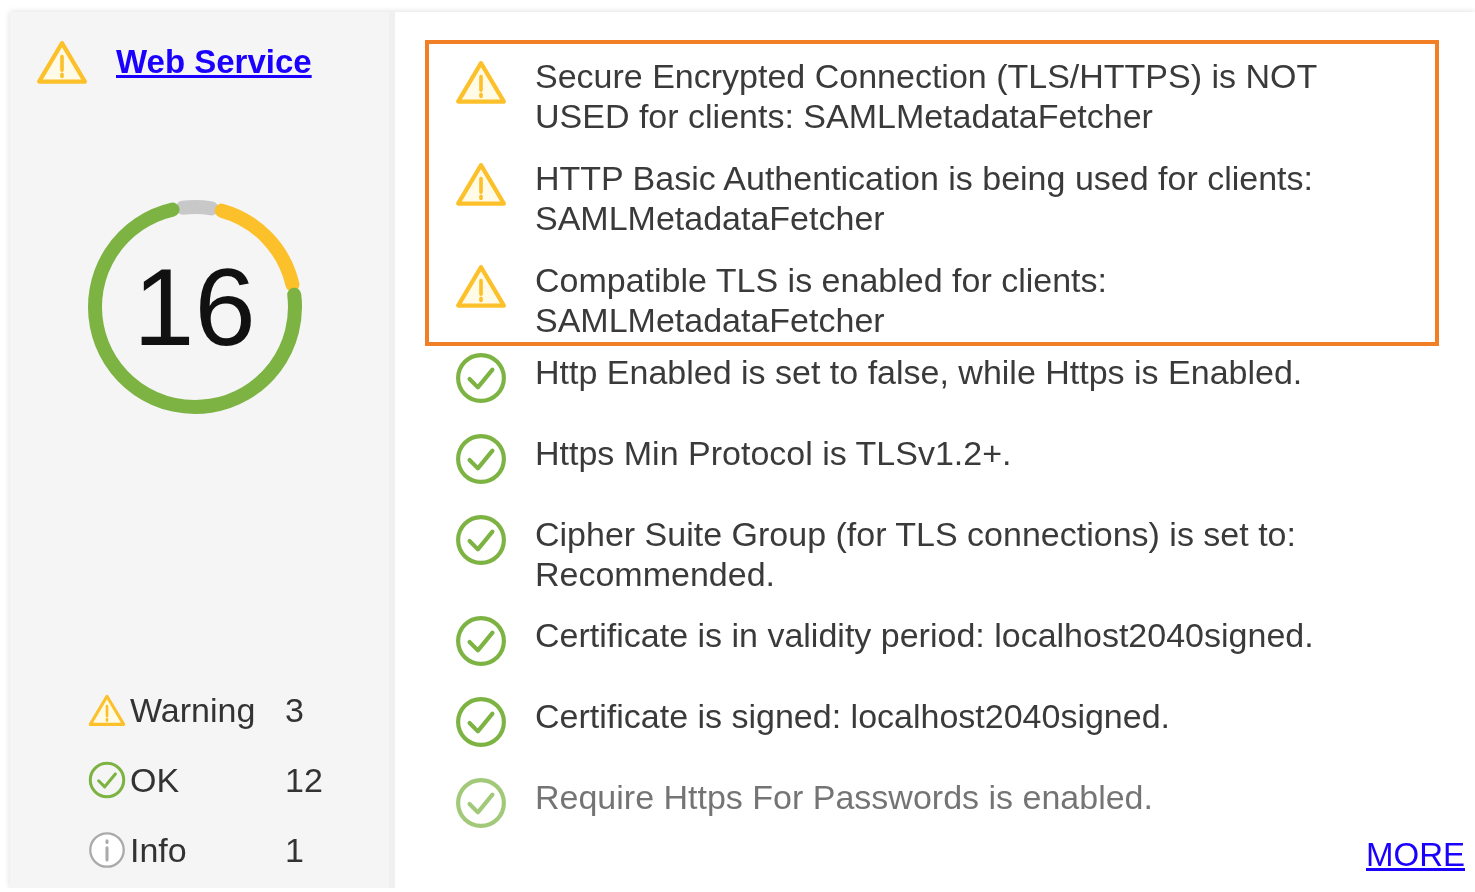  I want to click on check-message: Certificate is signed: localhost2040signed., so click(853, 716).